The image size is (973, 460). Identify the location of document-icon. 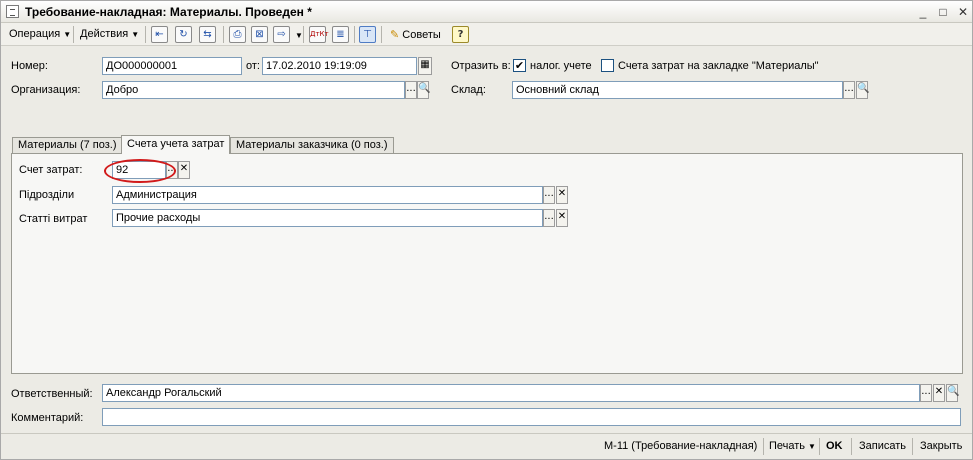
(12, 11).